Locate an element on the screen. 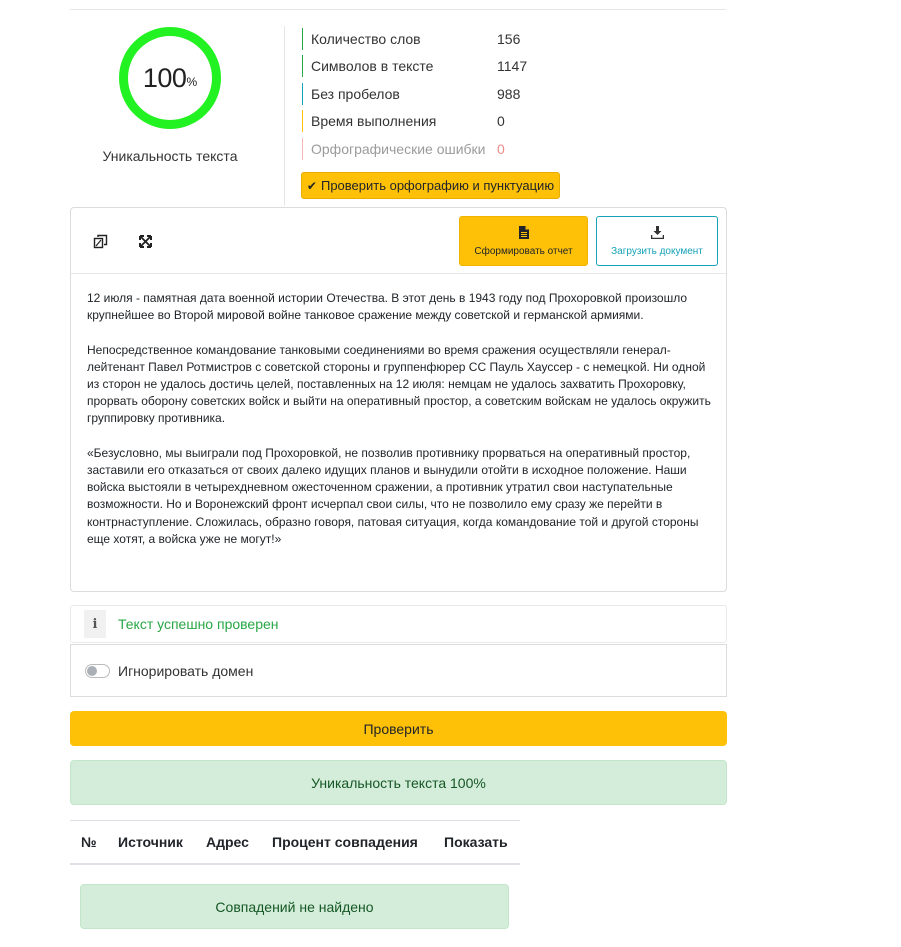  uniqueness-gauge: 100% is located at coordinates (170, 78).